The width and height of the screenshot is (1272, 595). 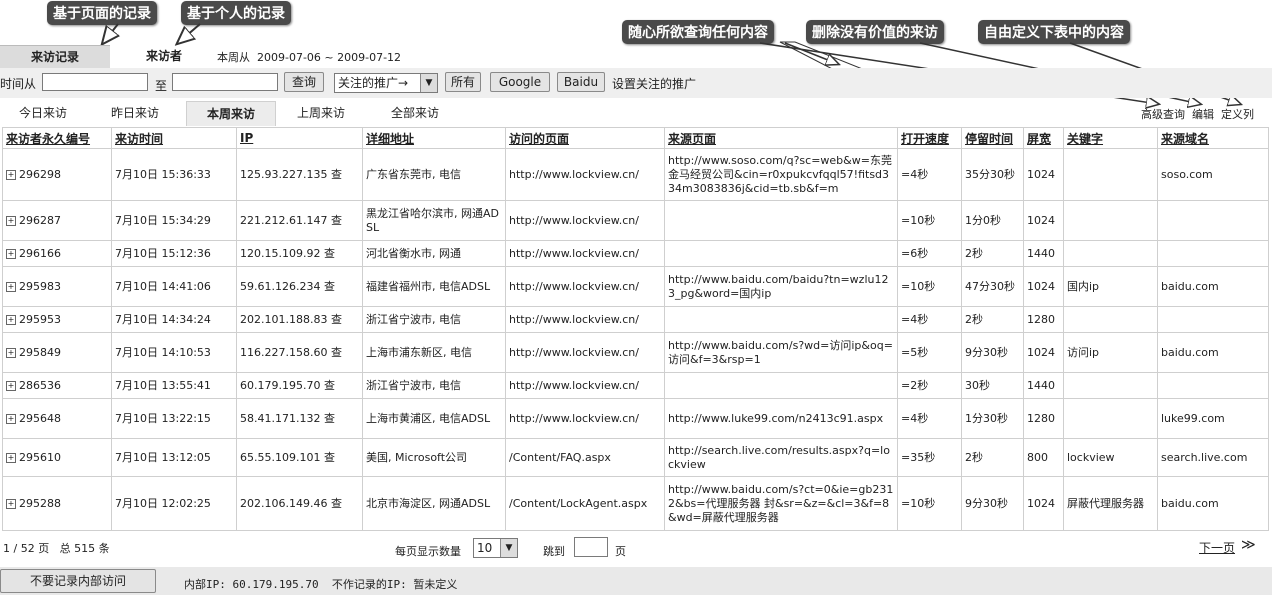 What do you see at coordinates (1217, 547) in the screenshot?
I see `next-page-link: 下一页` at bounding box center [1217, 547].